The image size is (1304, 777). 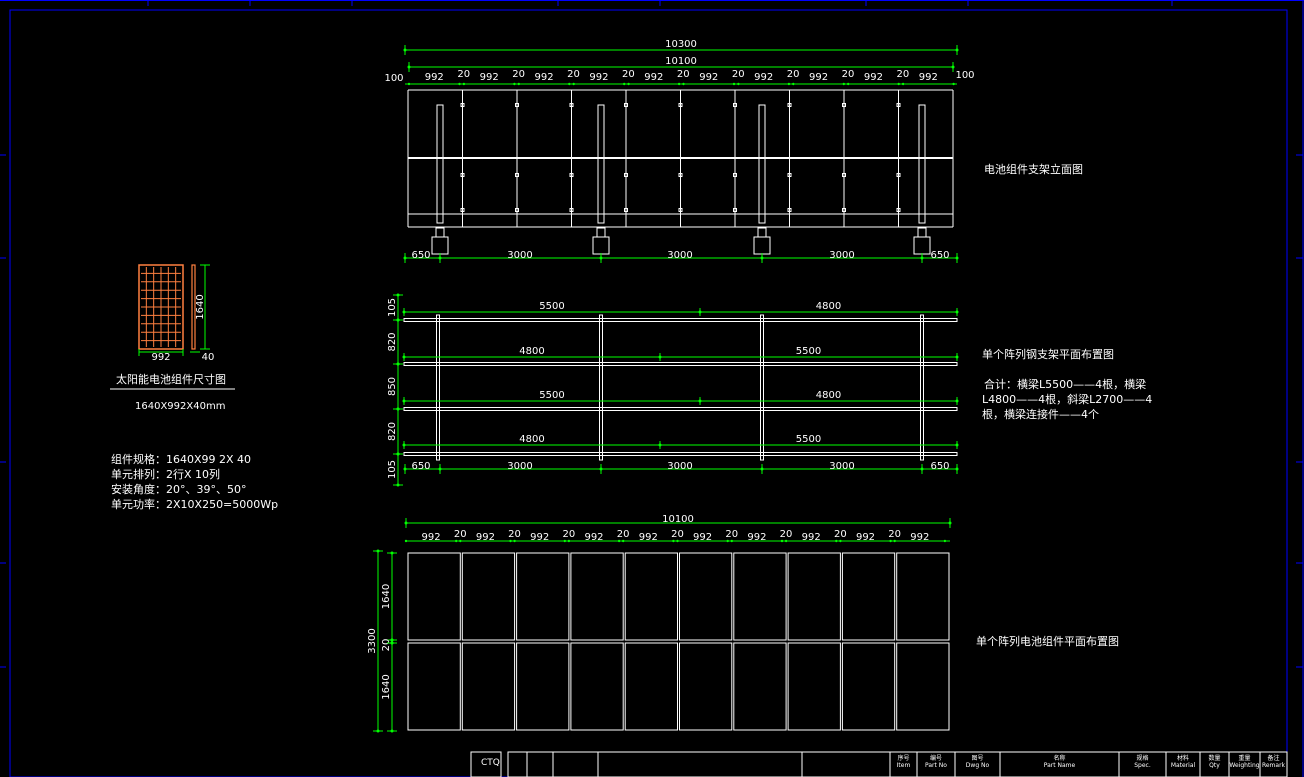 I want to click on title-block-column-item: 序号 Item, so click(x=903, y=762).